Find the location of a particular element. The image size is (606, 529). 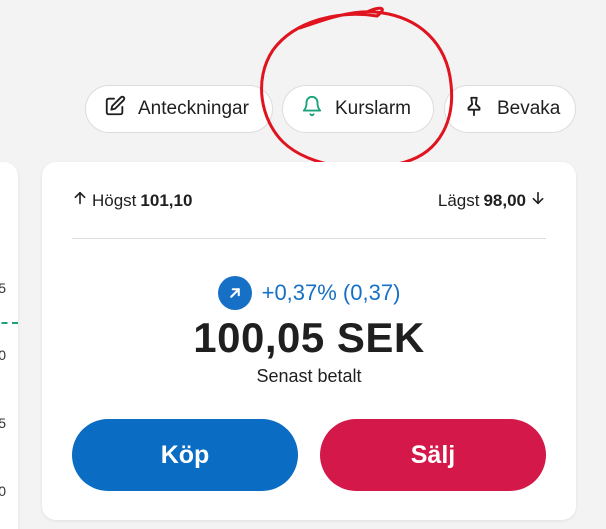

chart-tick-label: 15 is located at coordinates (3, 423).